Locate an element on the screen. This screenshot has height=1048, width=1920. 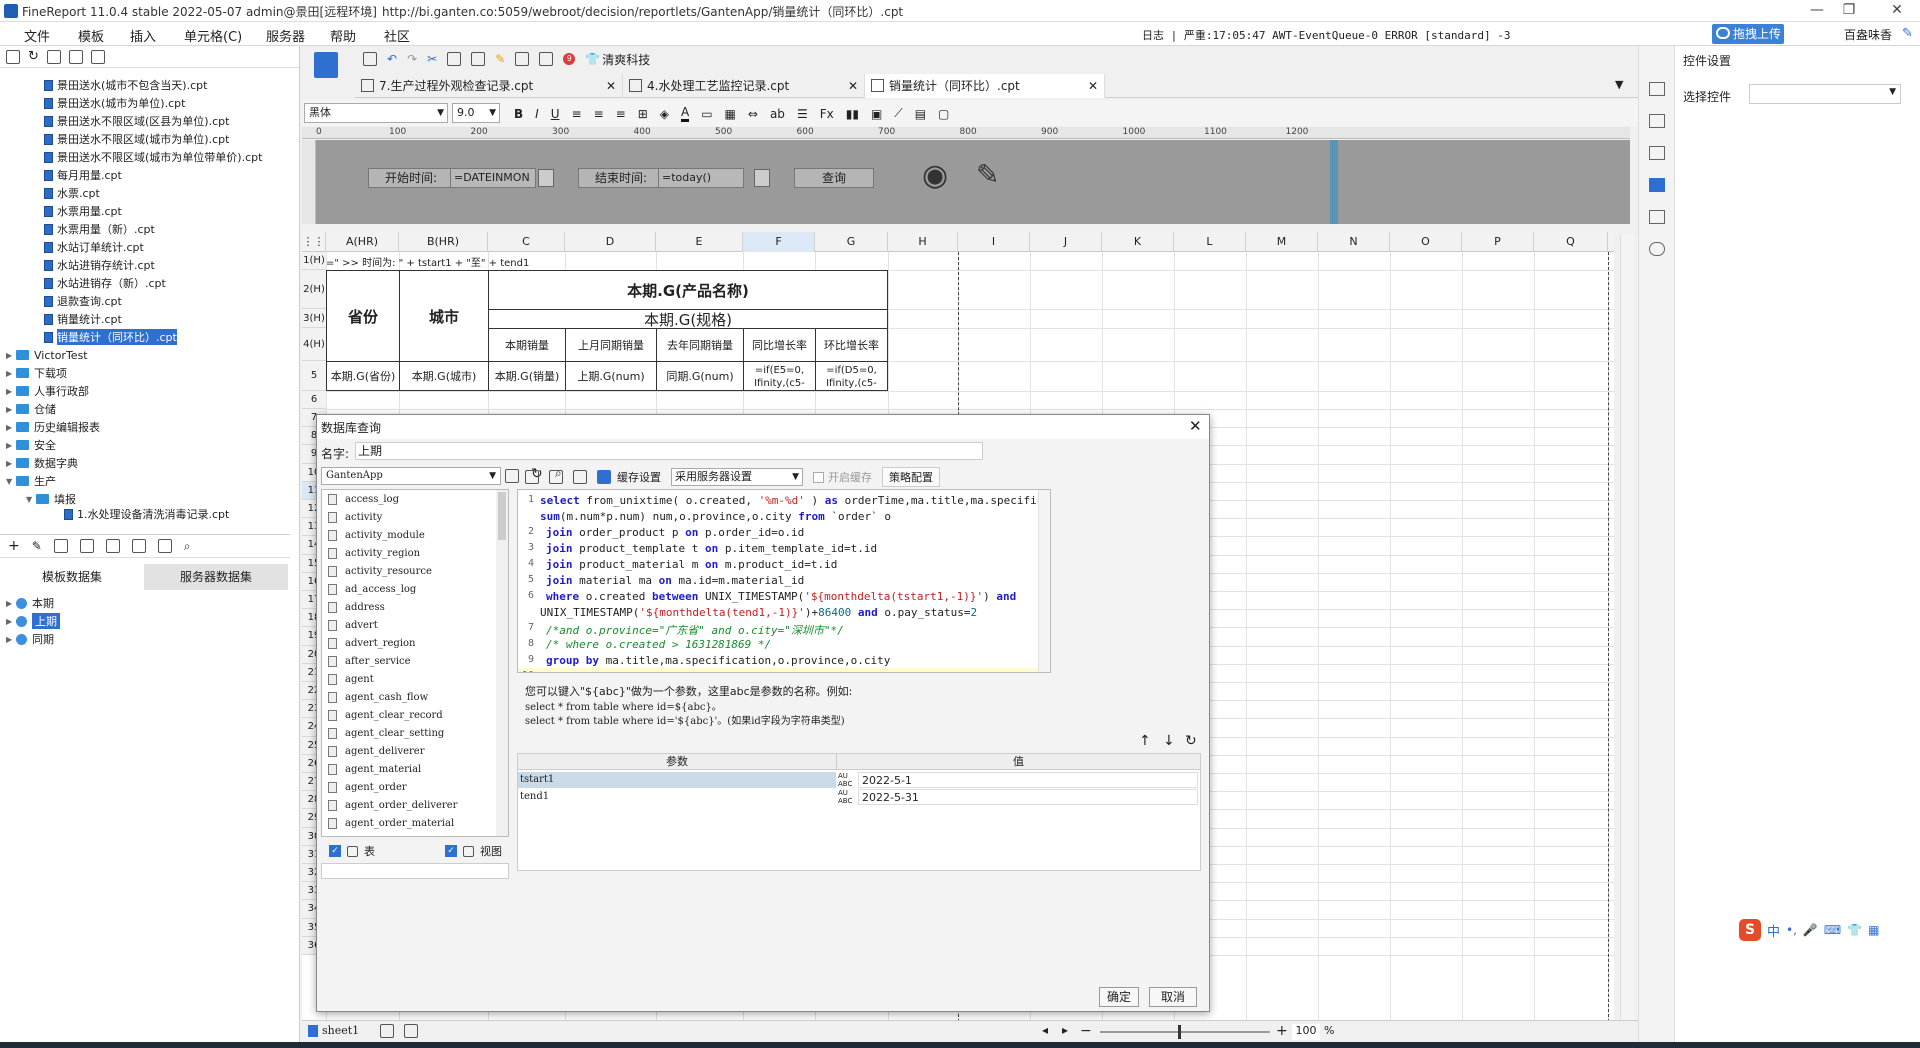
cell-C5: 本期.G(销量) is located at coordinates (527, 376).